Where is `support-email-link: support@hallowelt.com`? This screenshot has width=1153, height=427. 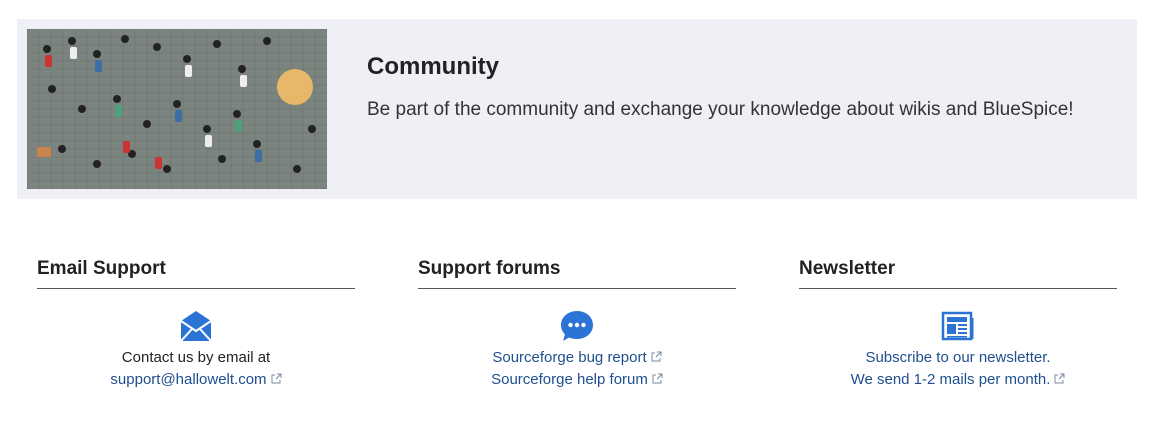 support-email-link: support@hallowelt.com is located at coordinates (196, 379).